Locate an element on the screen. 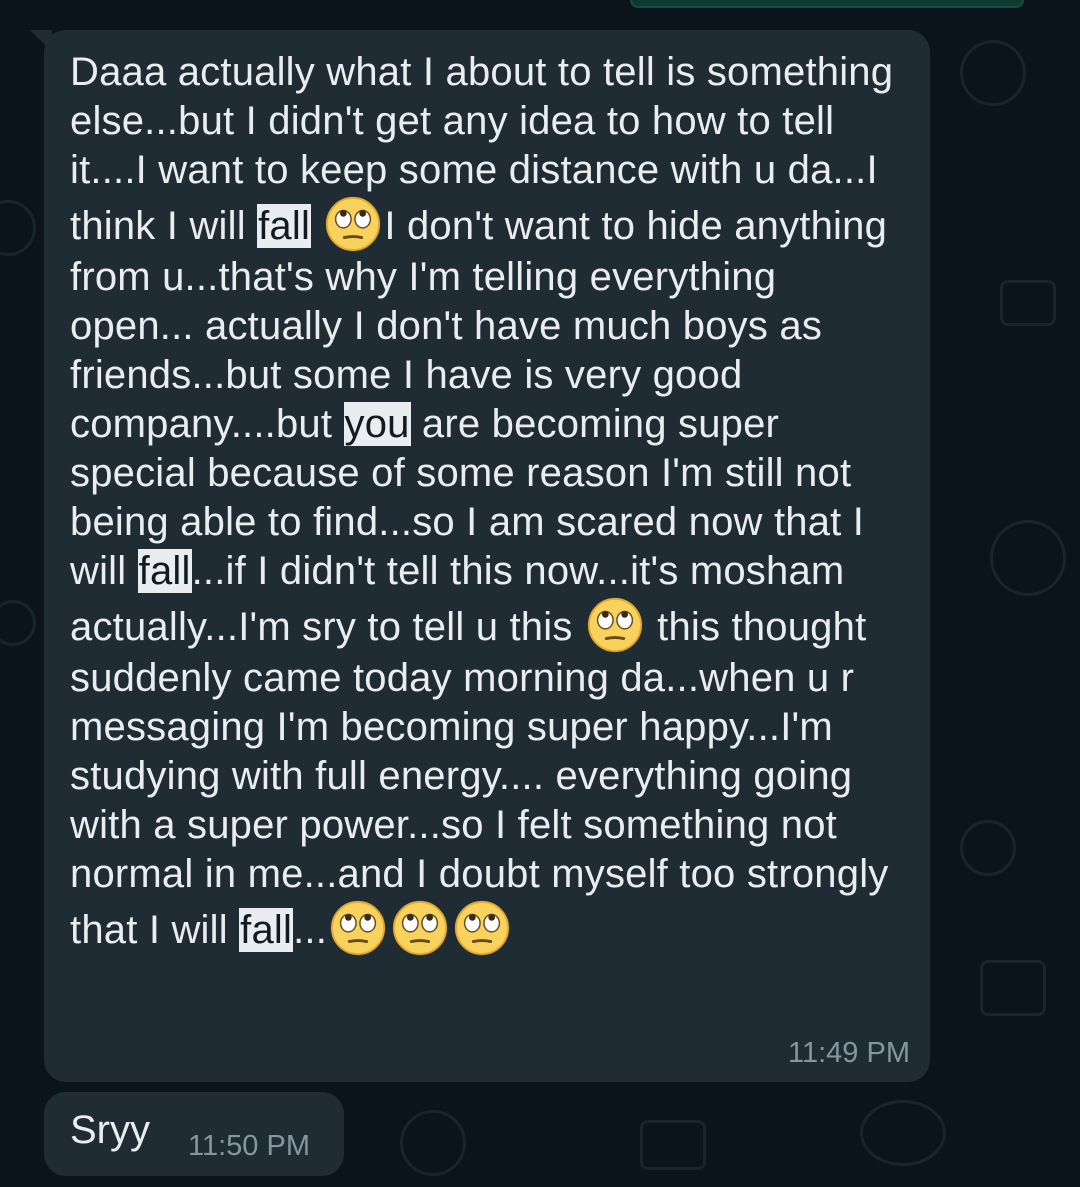 This screenshot has width=1080, height=1187. message-text-segment is located at coordinates (316, 226).